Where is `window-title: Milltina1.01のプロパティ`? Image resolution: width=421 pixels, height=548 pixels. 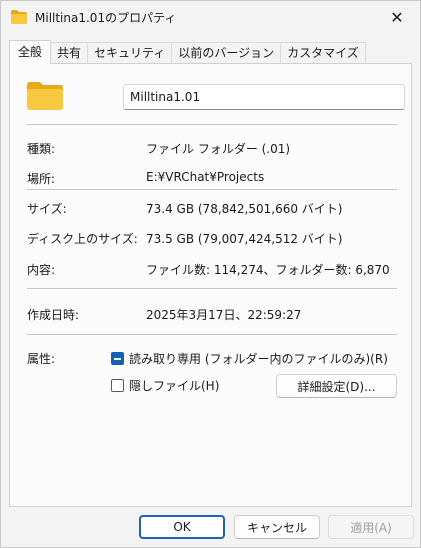
window-title: Milltina1.01のプロパティ is located at coordinates (106, 18).